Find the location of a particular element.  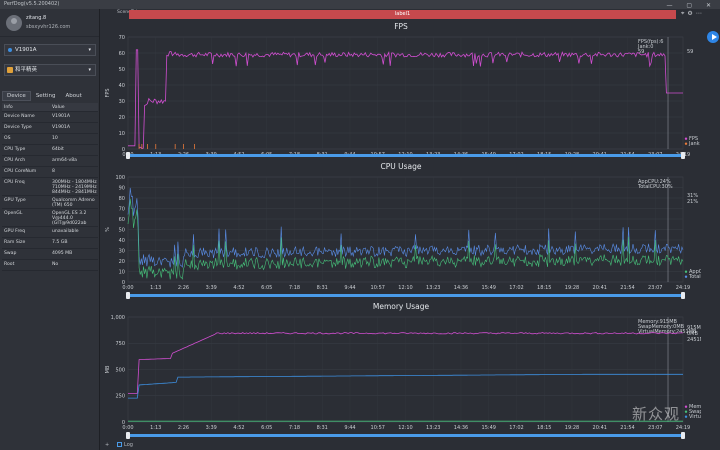

x-tick-label: 24:19 is located at coordinates (683, 428).